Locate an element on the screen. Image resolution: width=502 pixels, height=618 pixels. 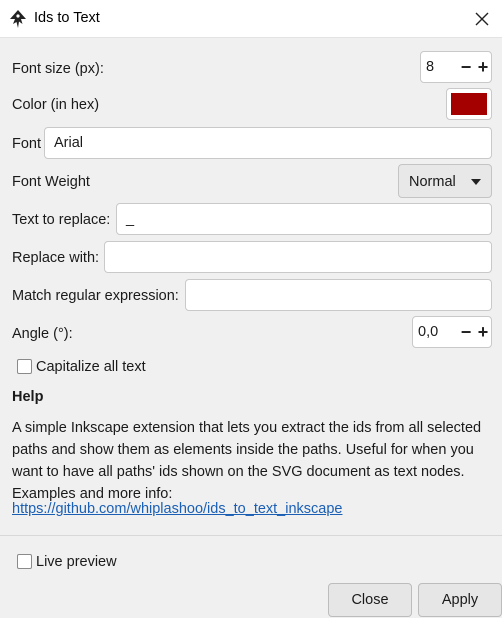
font-size-spinbutton: 8 − + is located at coordinates (456, 67).